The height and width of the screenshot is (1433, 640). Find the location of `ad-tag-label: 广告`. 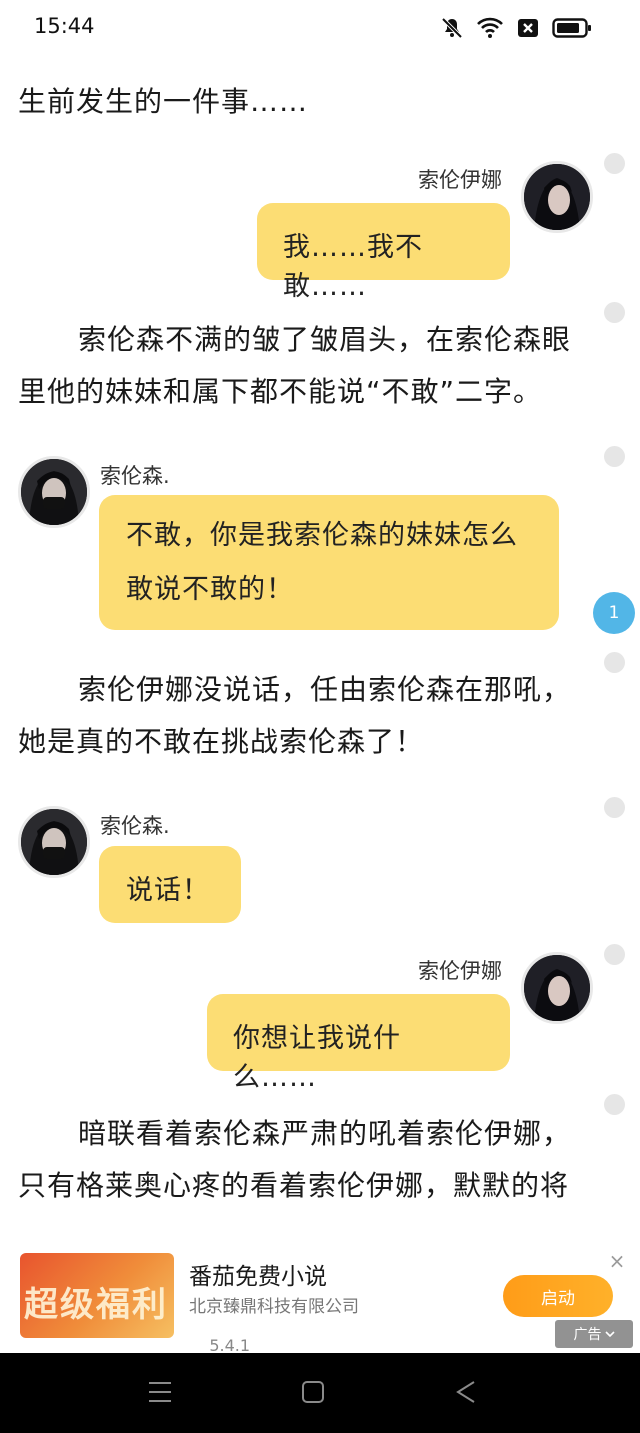

ad-tag-label: 广告 is located at coordinates (587, 1335).